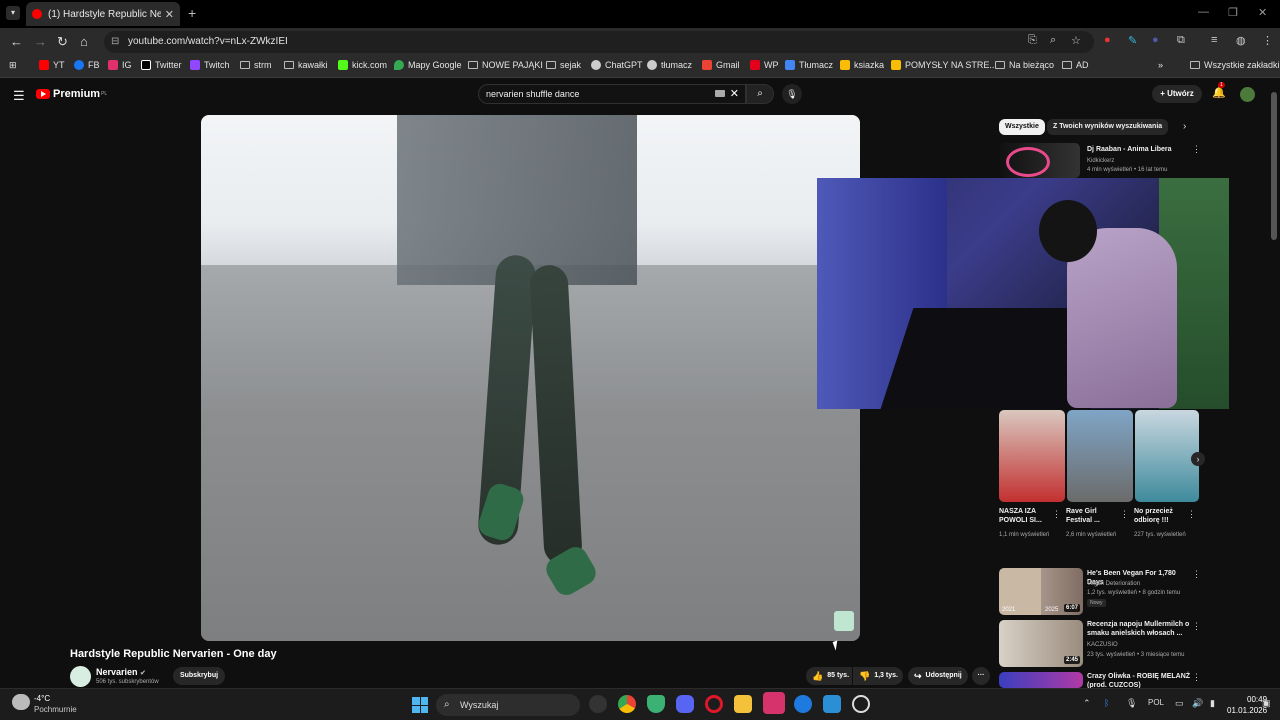 The width and height of the screenshot is (1280, 720). What do you see at coordinates (832, 704) in the screenshot?
I see `notepad-icon` at bounding box center [832, 704].